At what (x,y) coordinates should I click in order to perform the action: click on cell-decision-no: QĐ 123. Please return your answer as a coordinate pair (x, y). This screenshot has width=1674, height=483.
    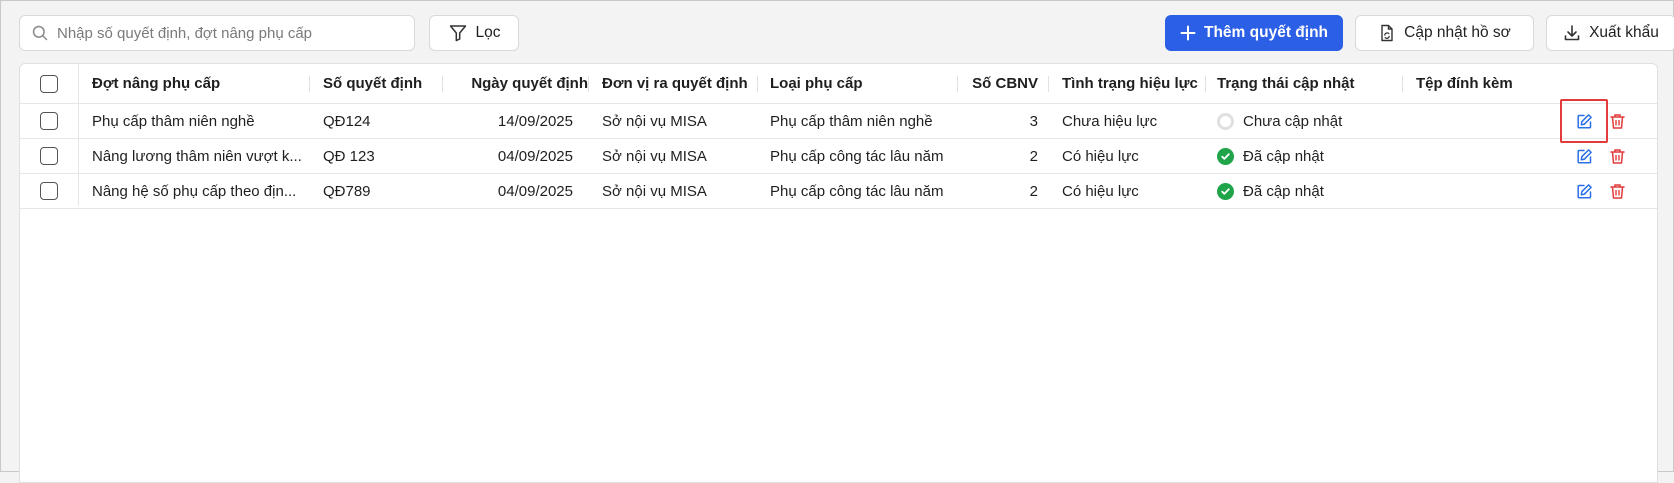
    Looking at the image, I should click on (349, 156).